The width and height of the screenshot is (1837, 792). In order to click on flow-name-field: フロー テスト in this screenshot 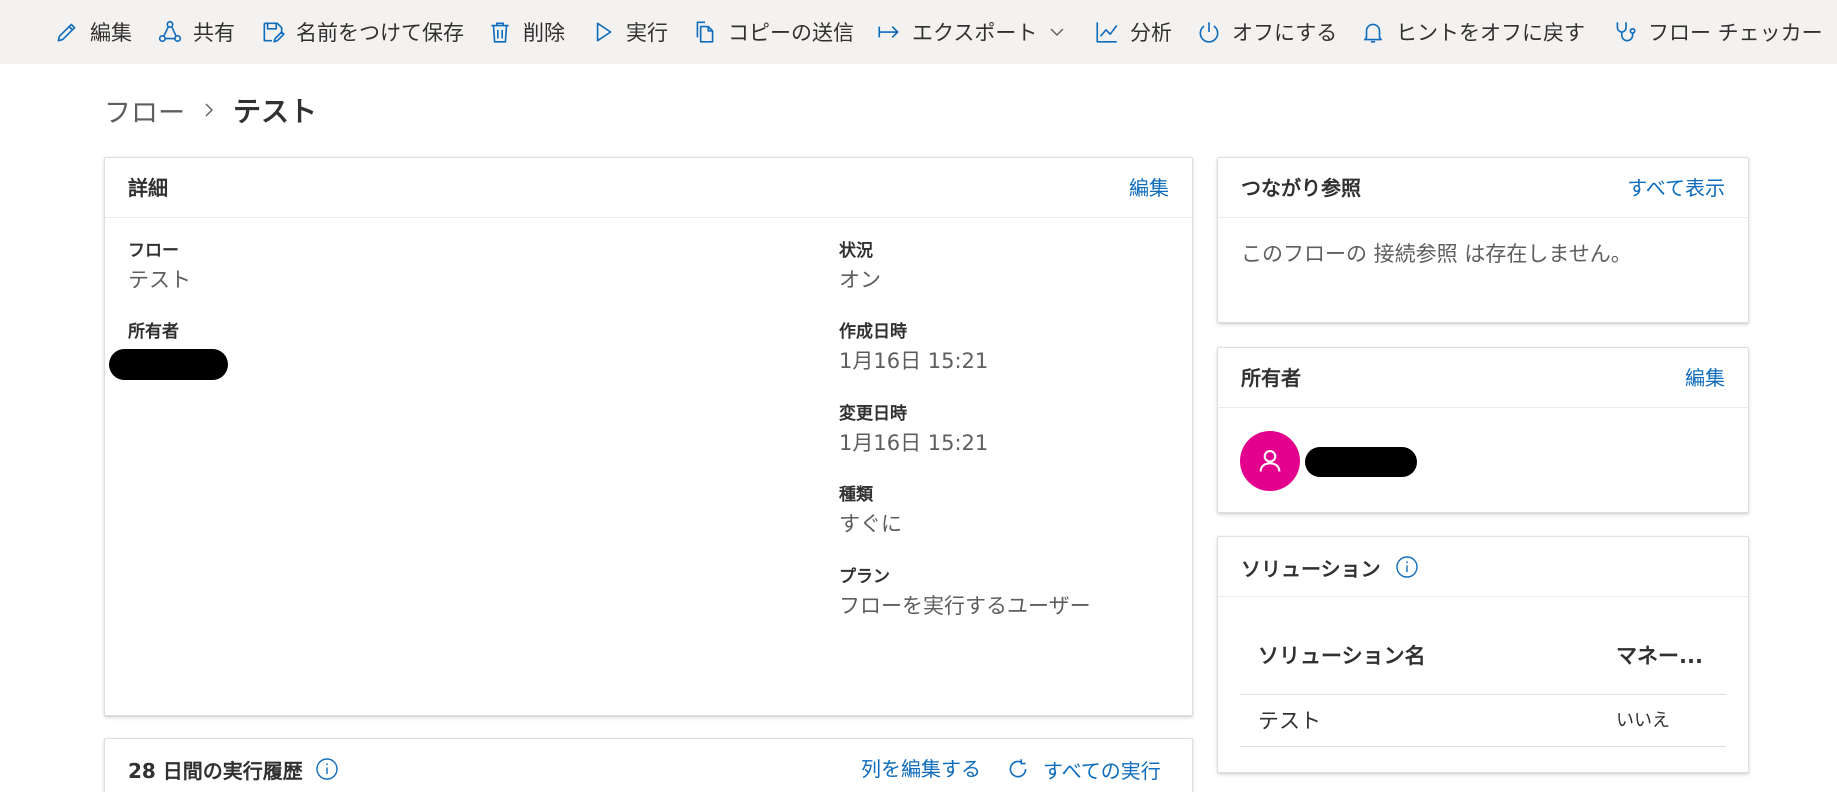, I will do `click(159, 268)`.